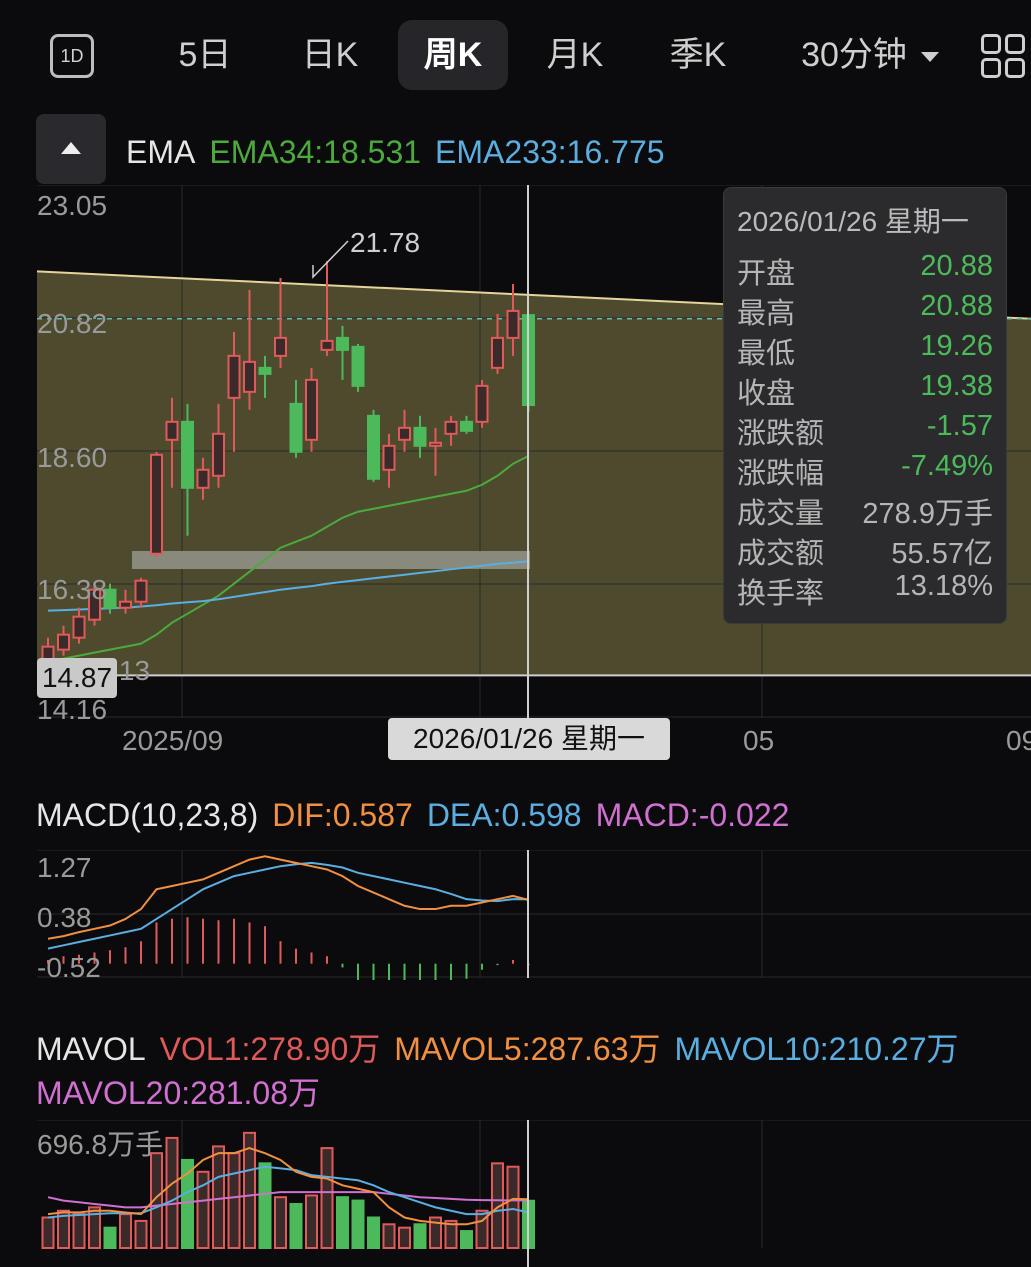  I want to click on tooltip-row: 收盘 19.38, so click(865, 390).